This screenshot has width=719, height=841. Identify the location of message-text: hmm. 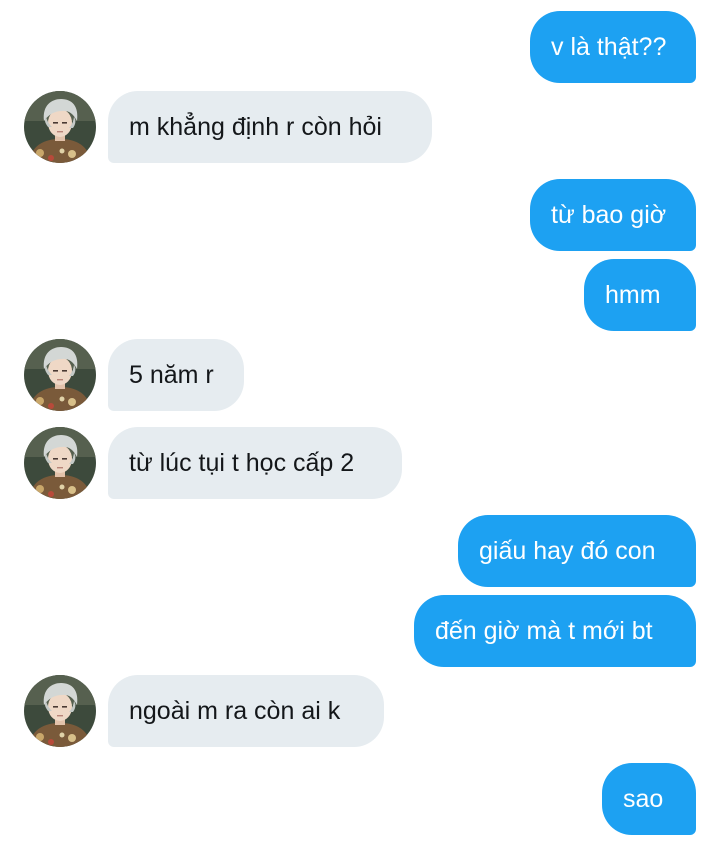
(633, 294).